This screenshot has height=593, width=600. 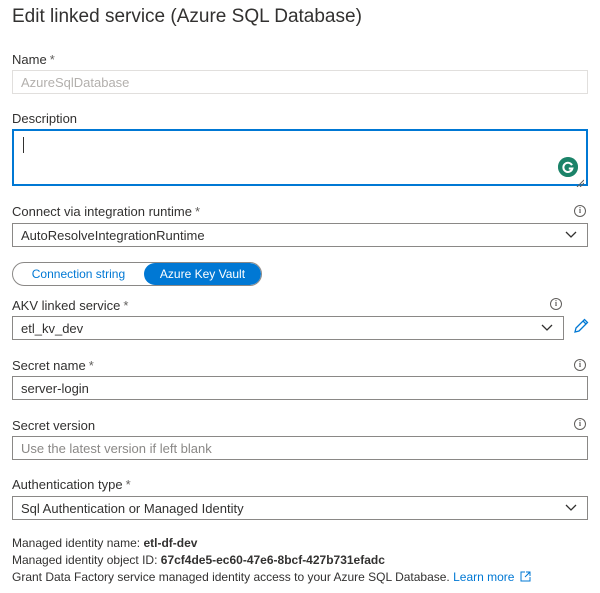 What do you see at coordinates (300, 158) in the screenshot?
I see `description-textarea` at bounding box center [300, 158].